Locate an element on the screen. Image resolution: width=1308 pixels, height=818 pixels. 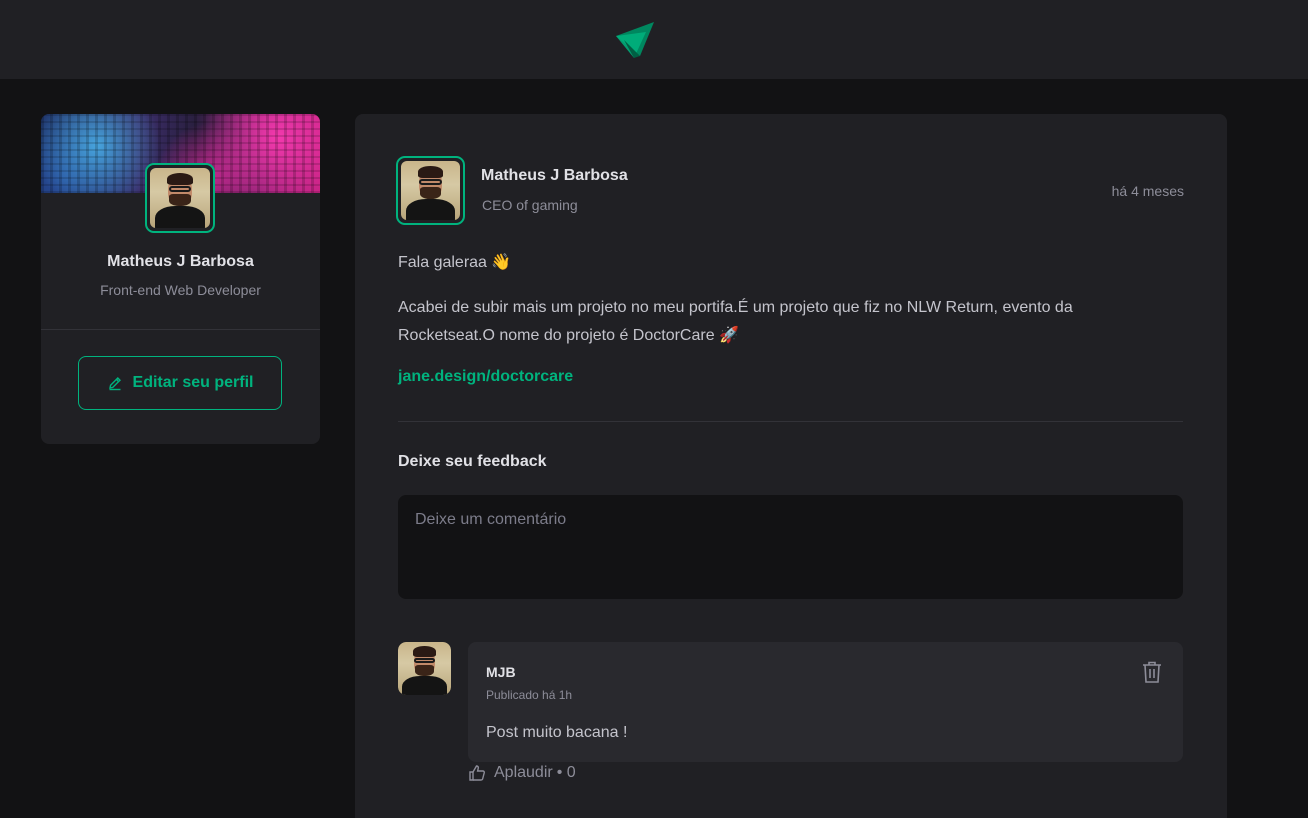
comment-author-avatar is located at coordinates (424, 668).